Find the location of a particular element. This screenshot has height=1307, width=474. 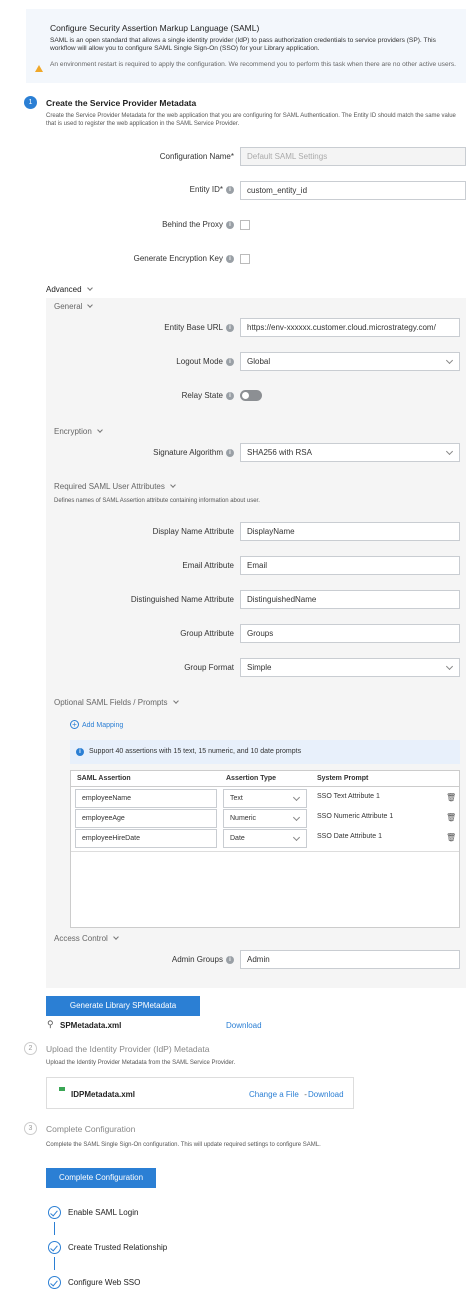

checklist-enable-saml-login: Enable SAML Login is located at coordinates (103, 1212).